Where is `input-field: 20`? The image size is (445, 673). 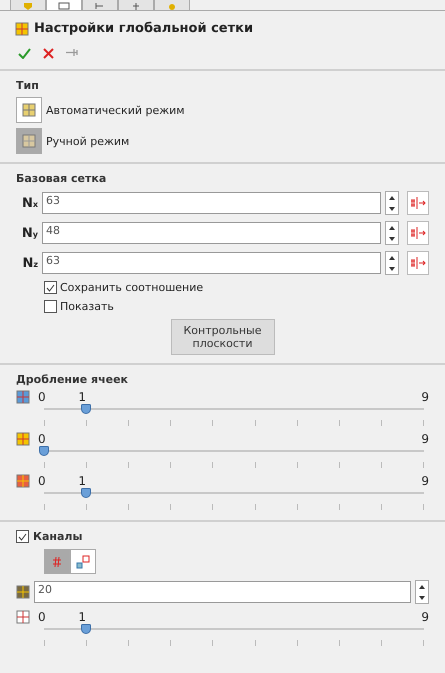 input-field: 20 is located at coordinates (222, 592).